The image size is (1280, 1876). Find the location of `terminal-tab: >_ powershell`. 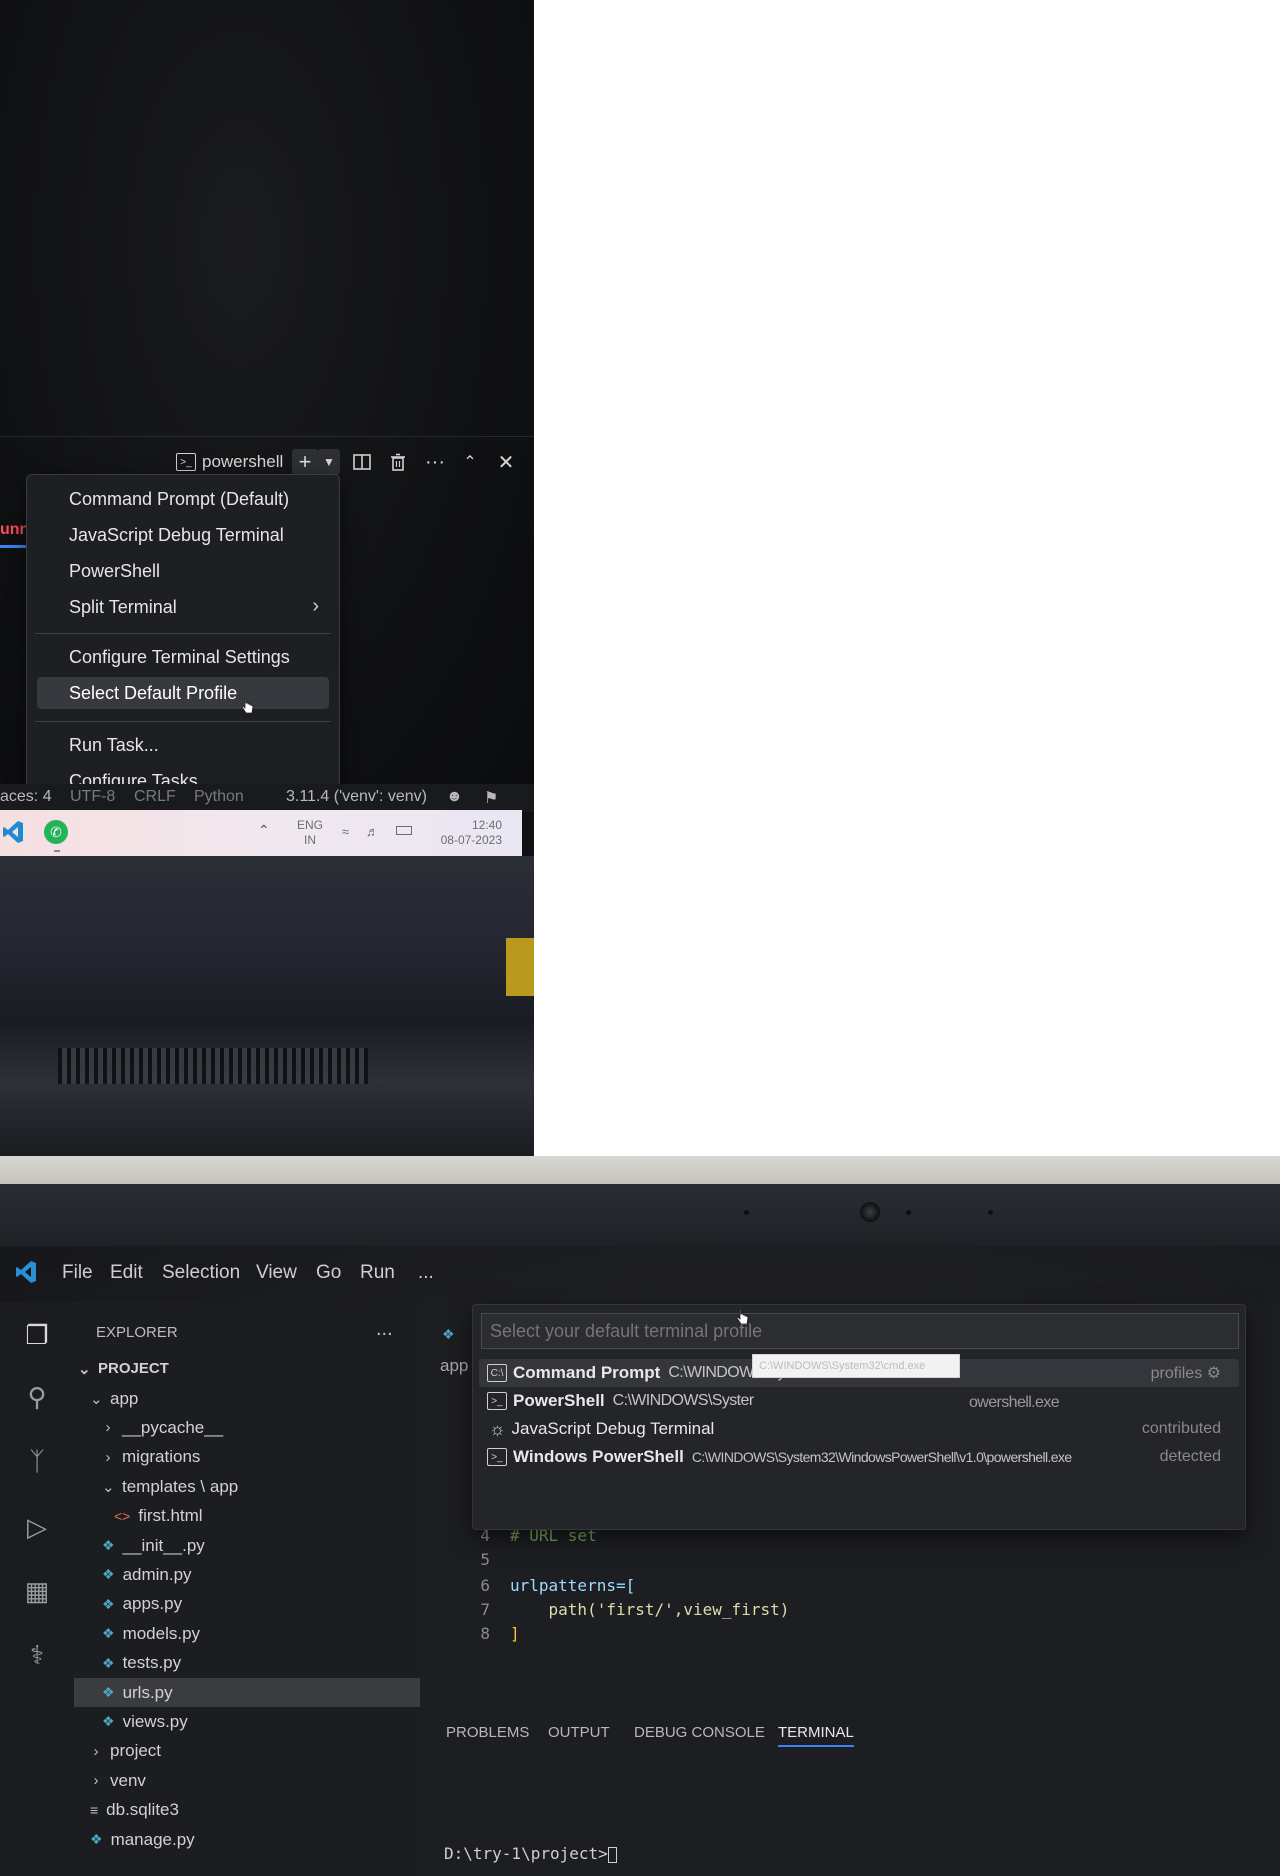

terminal-tab: >_ powershell is located at coordinates (231, 462).